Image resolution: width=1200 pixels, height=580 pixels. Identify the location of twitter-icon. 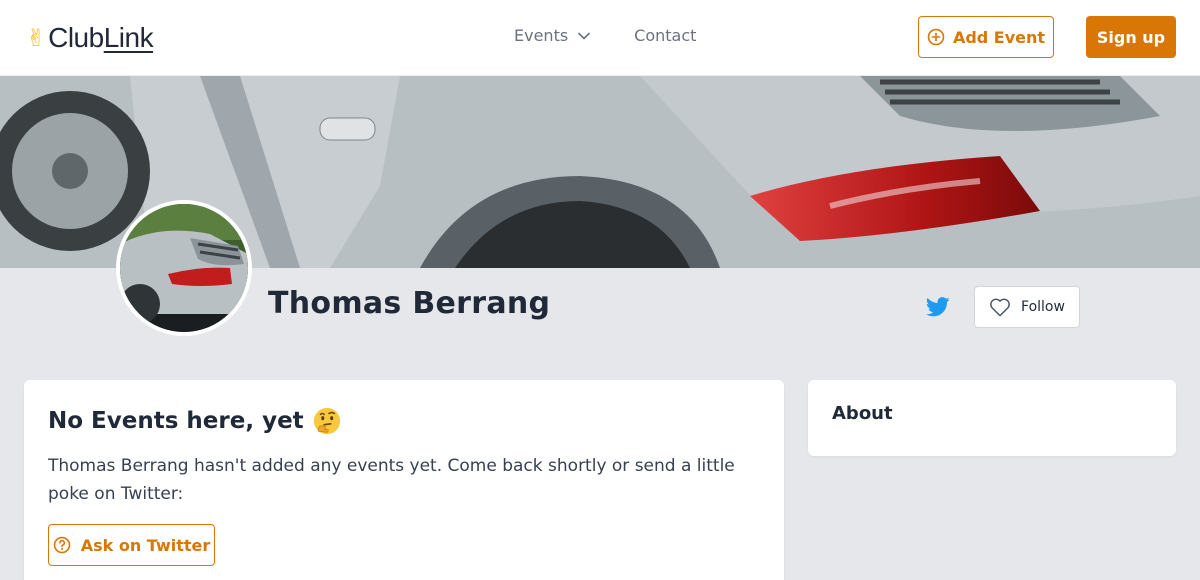
(937, 307).